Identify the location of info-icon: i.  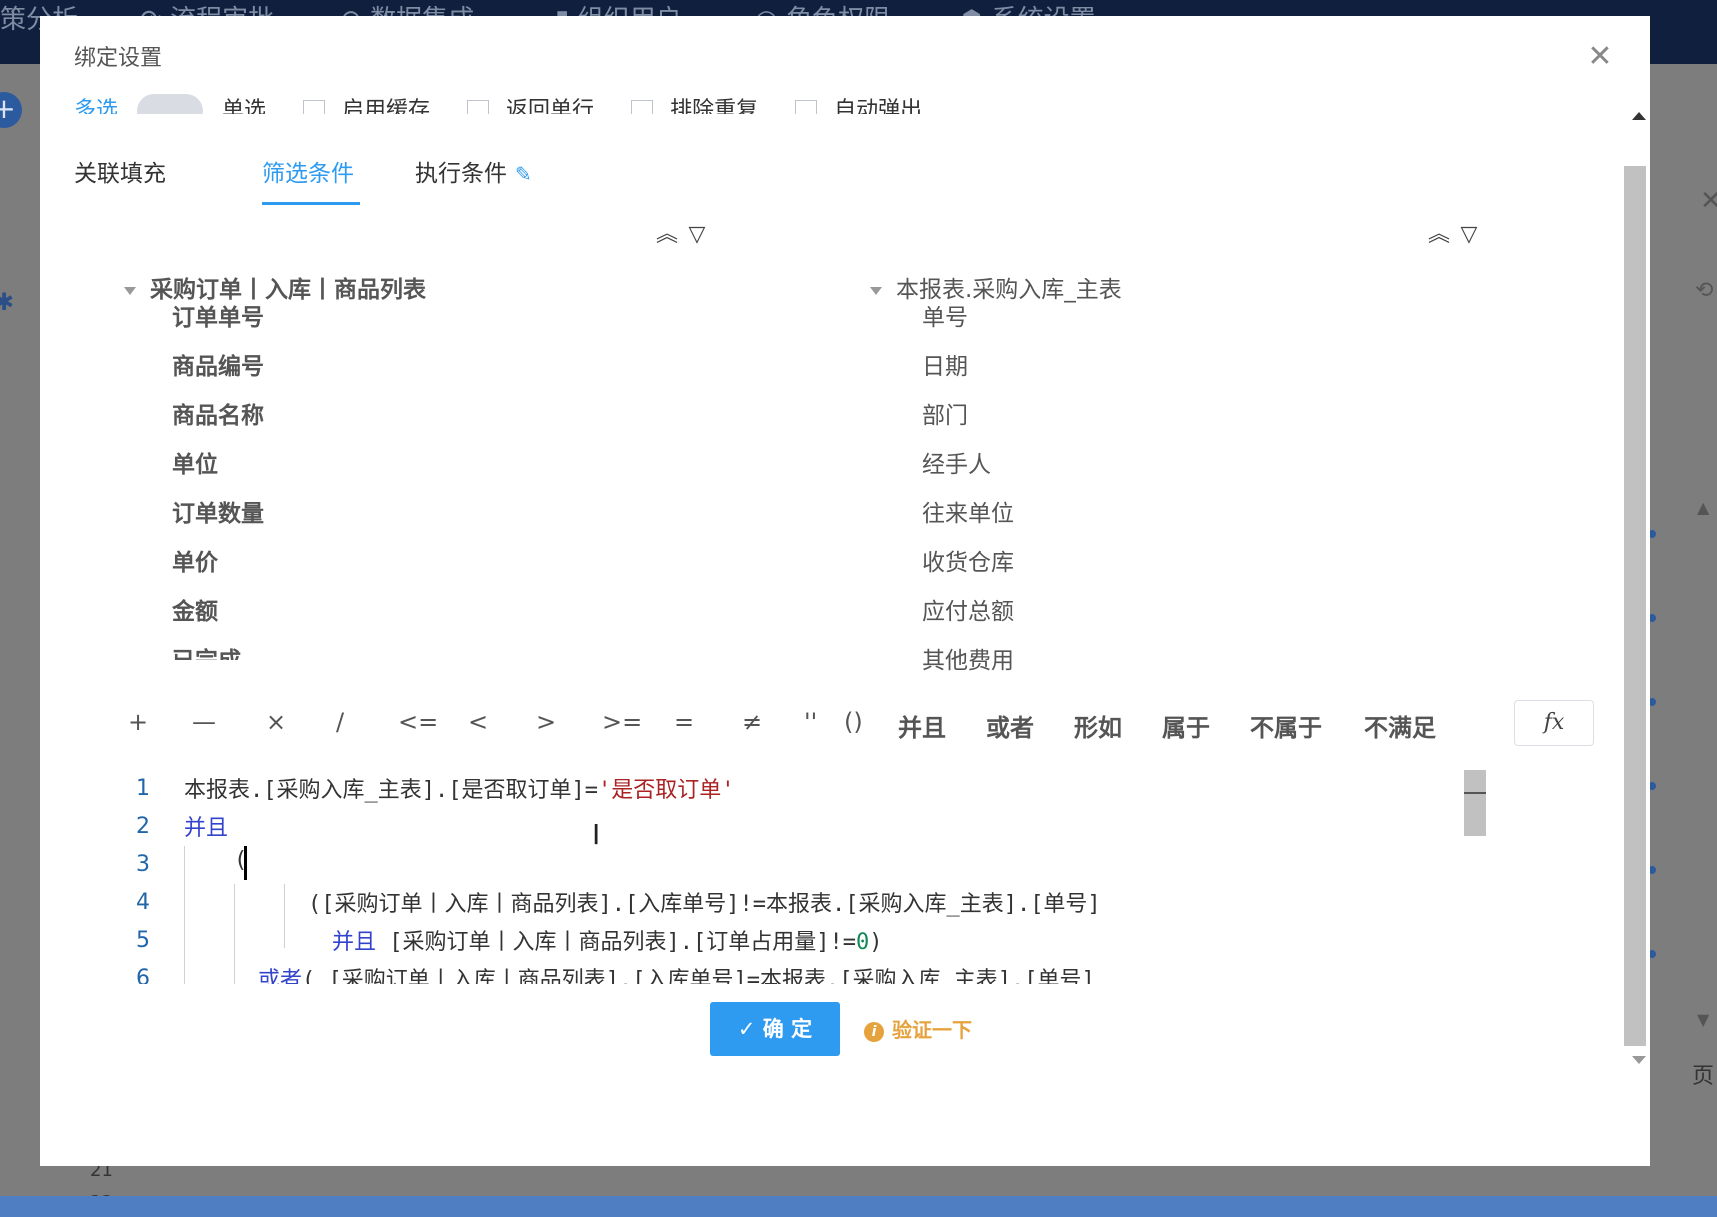
(874, 1031).